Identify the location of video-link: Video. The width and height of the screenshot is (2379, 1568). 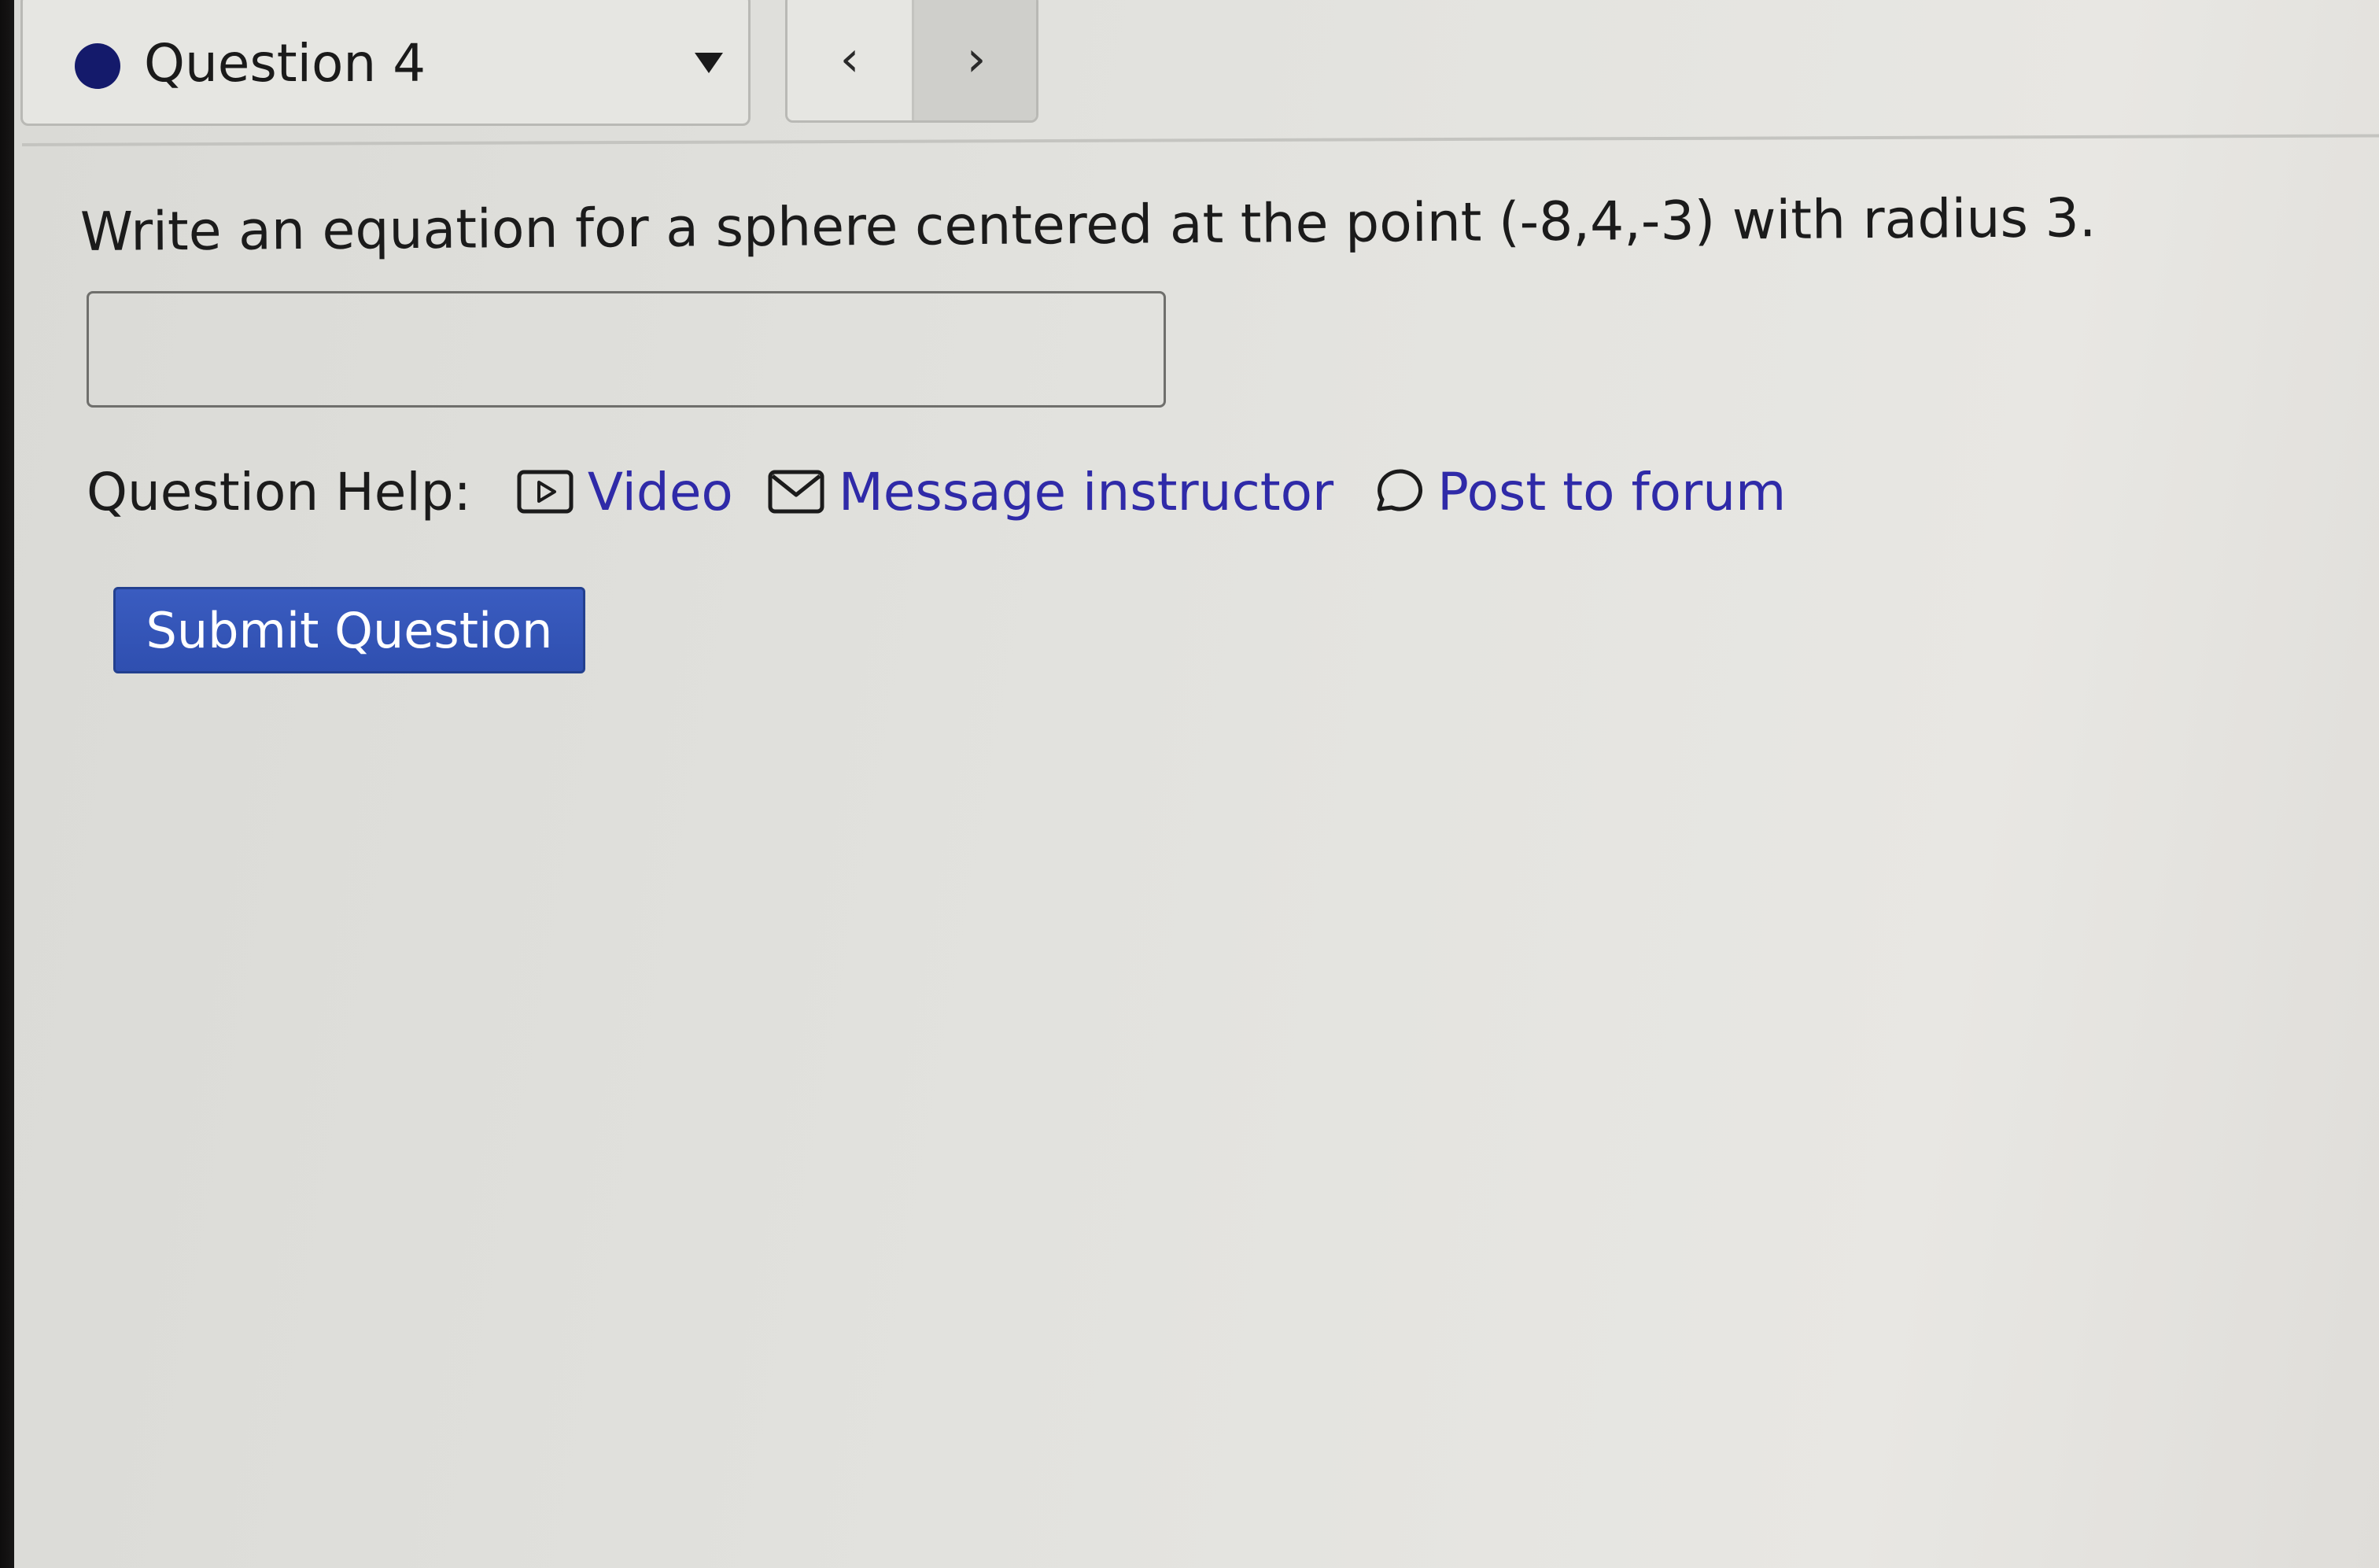
(625, 492).